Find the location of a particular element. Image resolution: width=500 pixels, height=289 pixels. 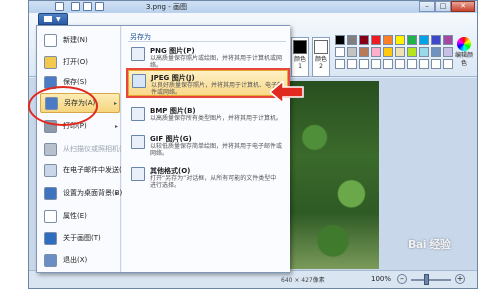

zoom-in-button: + is located at coordinates (460, 279).